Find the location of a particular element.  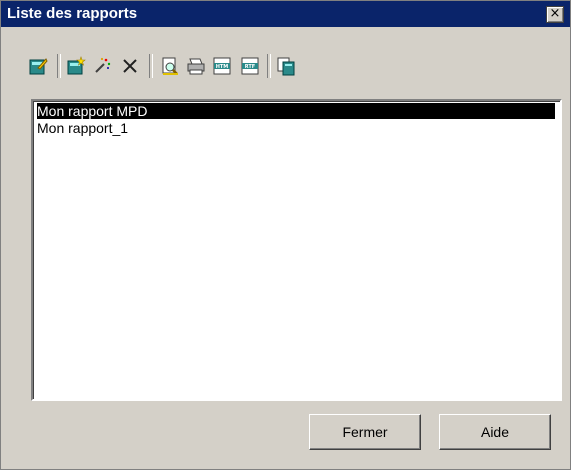

dialog-title: Liste des rapports is located at coordinates (72, 13).